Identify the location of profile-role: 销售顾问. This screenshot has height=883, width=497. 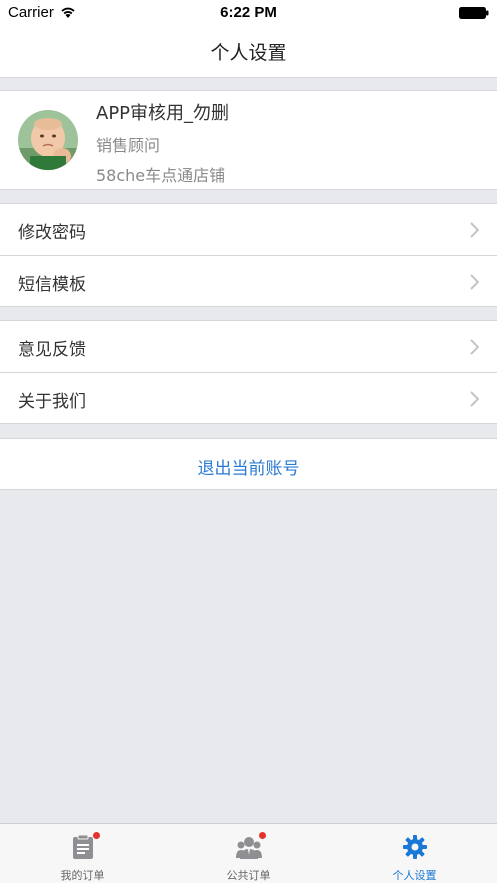
(128, 145).